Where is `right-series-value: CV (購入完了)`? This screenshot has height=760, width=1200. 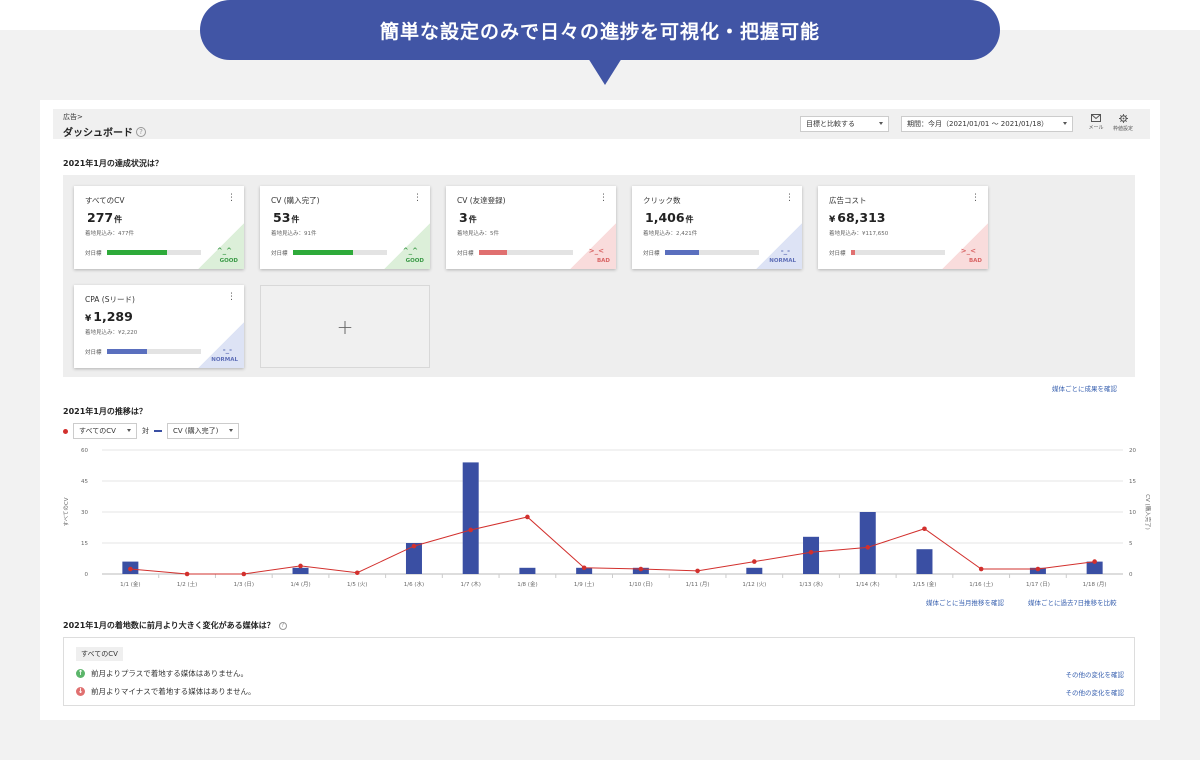 right-series-value: CV (購入完了) is located at coordinates (196, 431).